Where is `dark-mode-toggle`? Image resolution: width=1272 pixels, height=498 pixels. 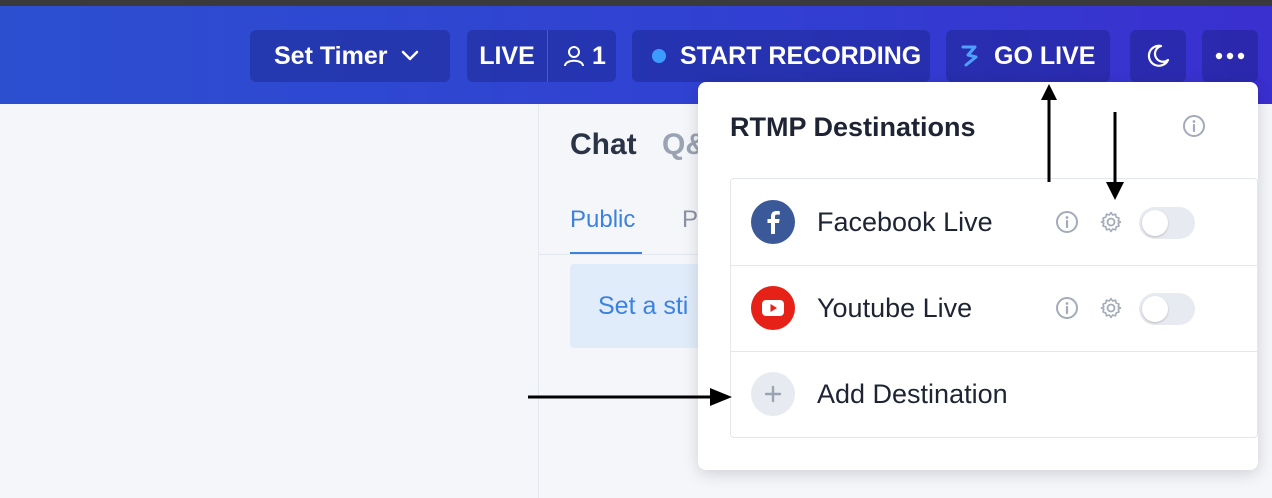 dark-mode-toggle is located at coordinates (1158, 56).